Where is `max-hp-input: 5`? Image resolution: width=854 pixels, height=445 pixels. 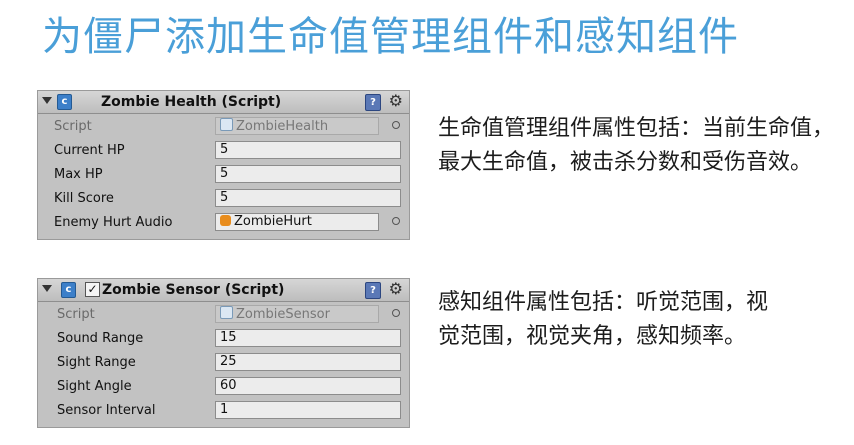 max-hp-input: 5 is located at coordinates (308, 174).